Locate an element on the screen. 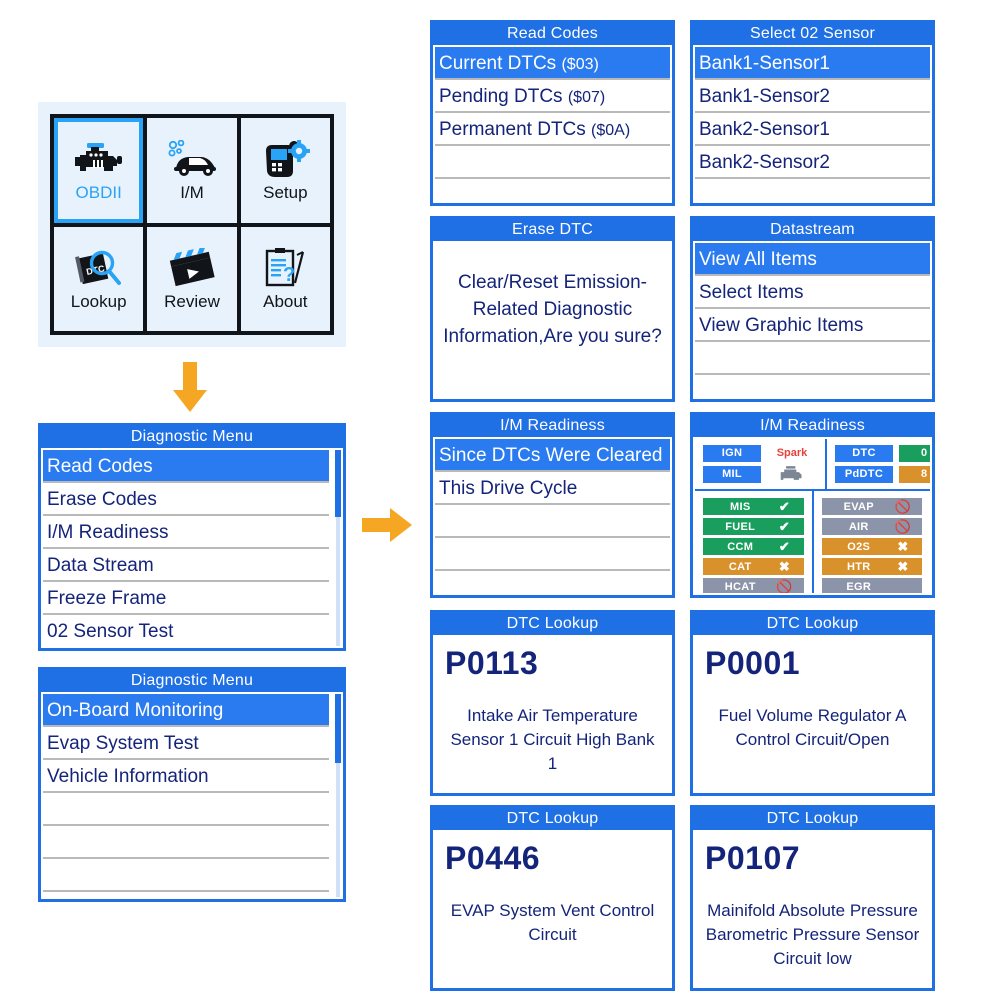 The height and width of the screenshot is (1000, 1000). dtc-magnifier-icon: DTC is located at coordinates (99, 268).